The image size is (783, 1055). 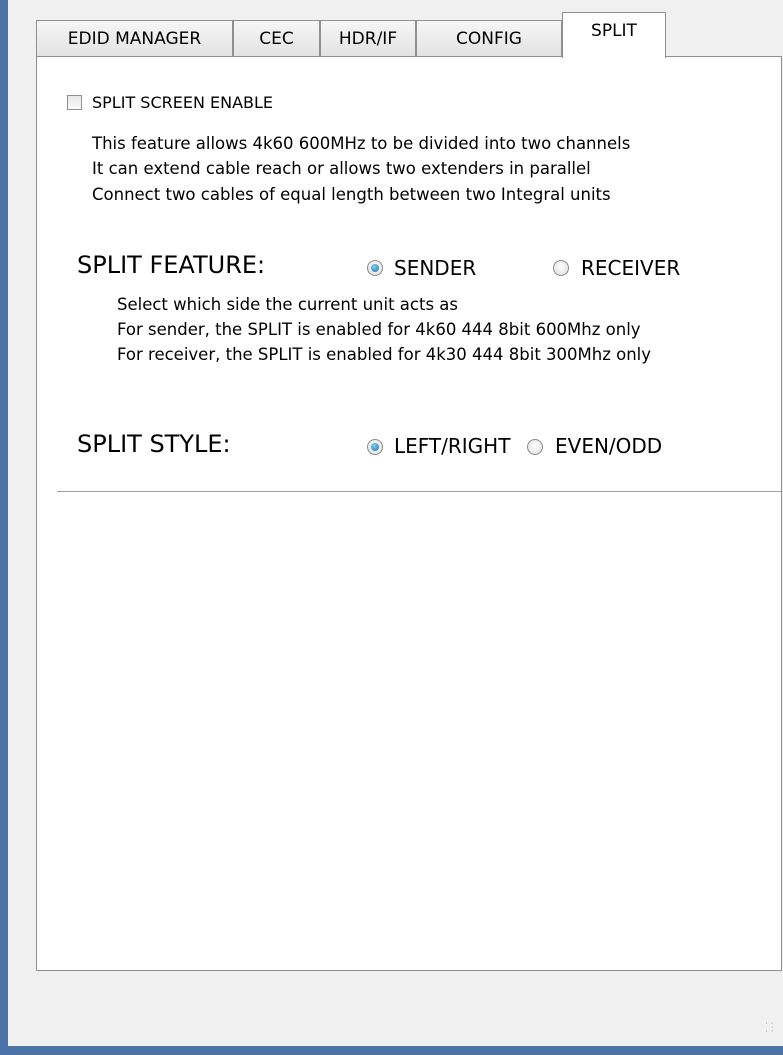 I want to click on even-odd-radio-label: EVEN/ODD, so click(x=608, y=446).